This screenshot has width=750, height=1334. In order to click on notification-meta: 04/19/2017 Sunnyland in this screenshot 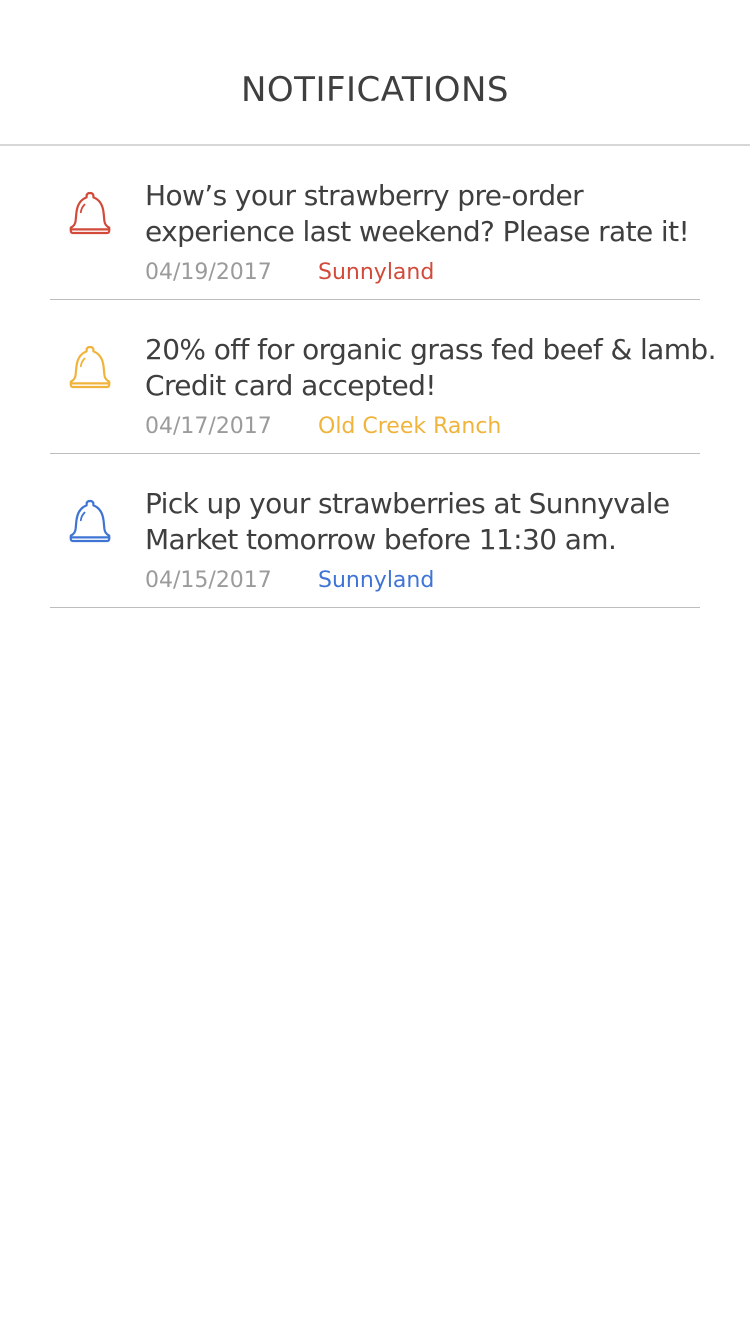, I will do `click(427, 273)`.